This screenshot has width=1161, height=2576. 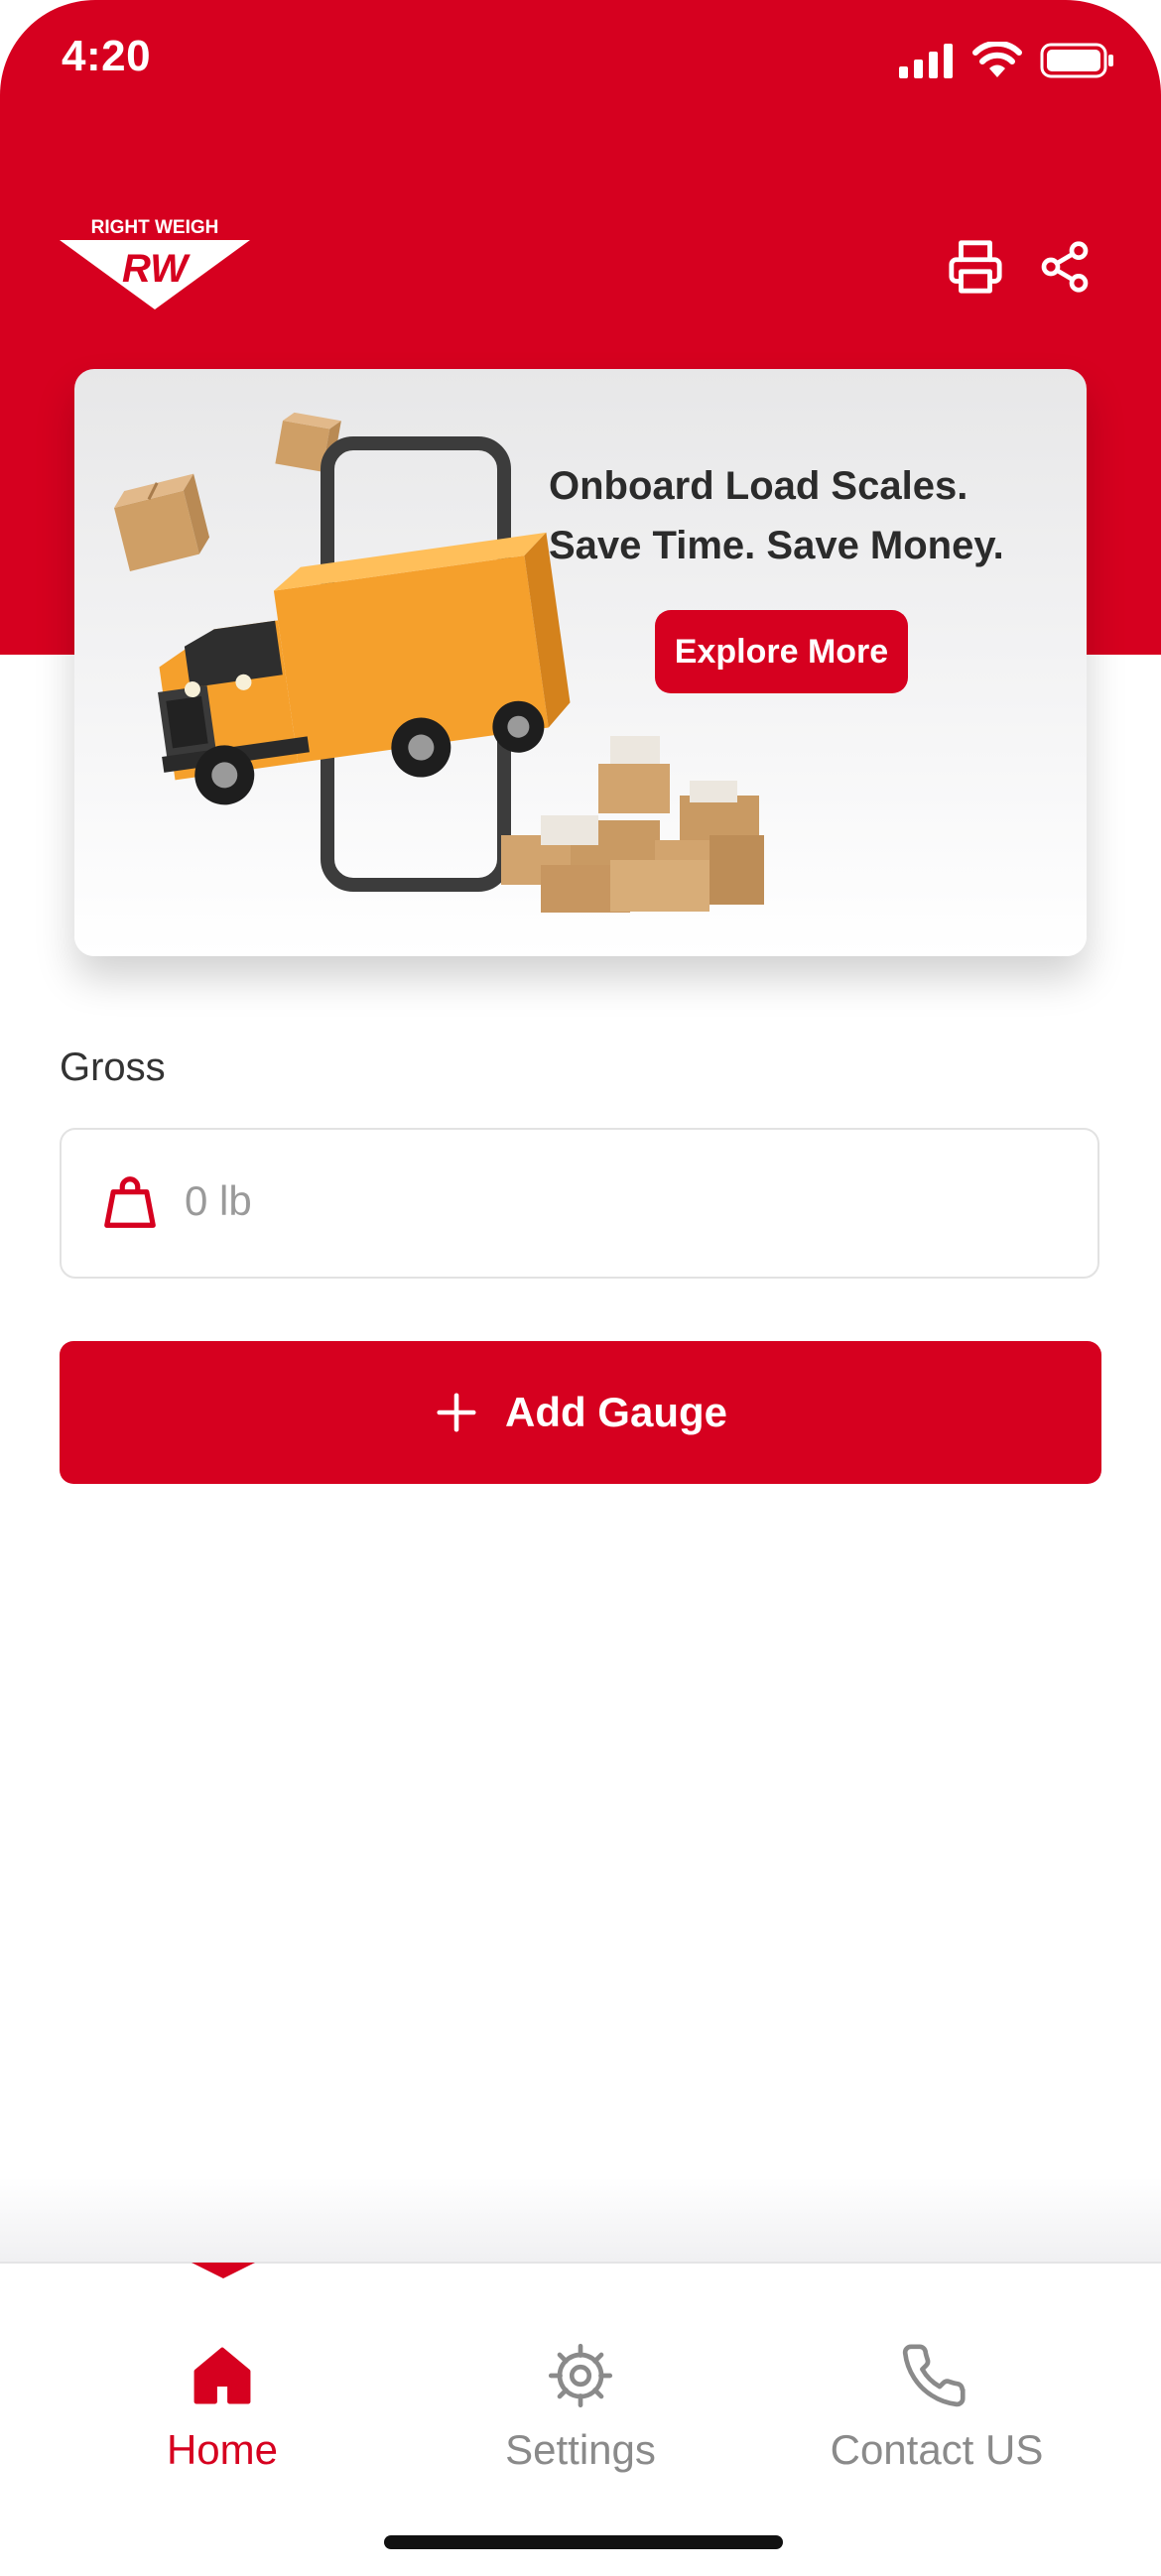 What do you see at coordinates (364, 668) in the screenshot?
I see `truck` at bounding box center [364, 668].